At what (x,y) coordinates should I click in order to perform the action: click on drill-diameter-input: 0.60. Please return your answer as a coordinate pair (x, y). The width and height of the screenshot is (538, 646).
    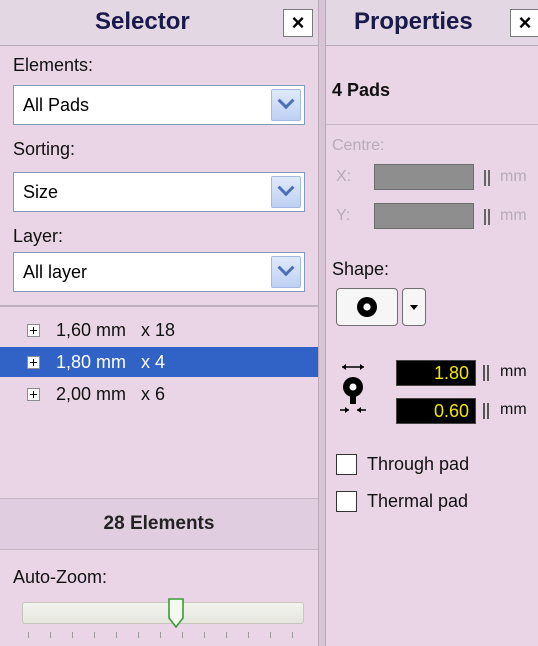
    Looking at the image, I should click on (436, 411).